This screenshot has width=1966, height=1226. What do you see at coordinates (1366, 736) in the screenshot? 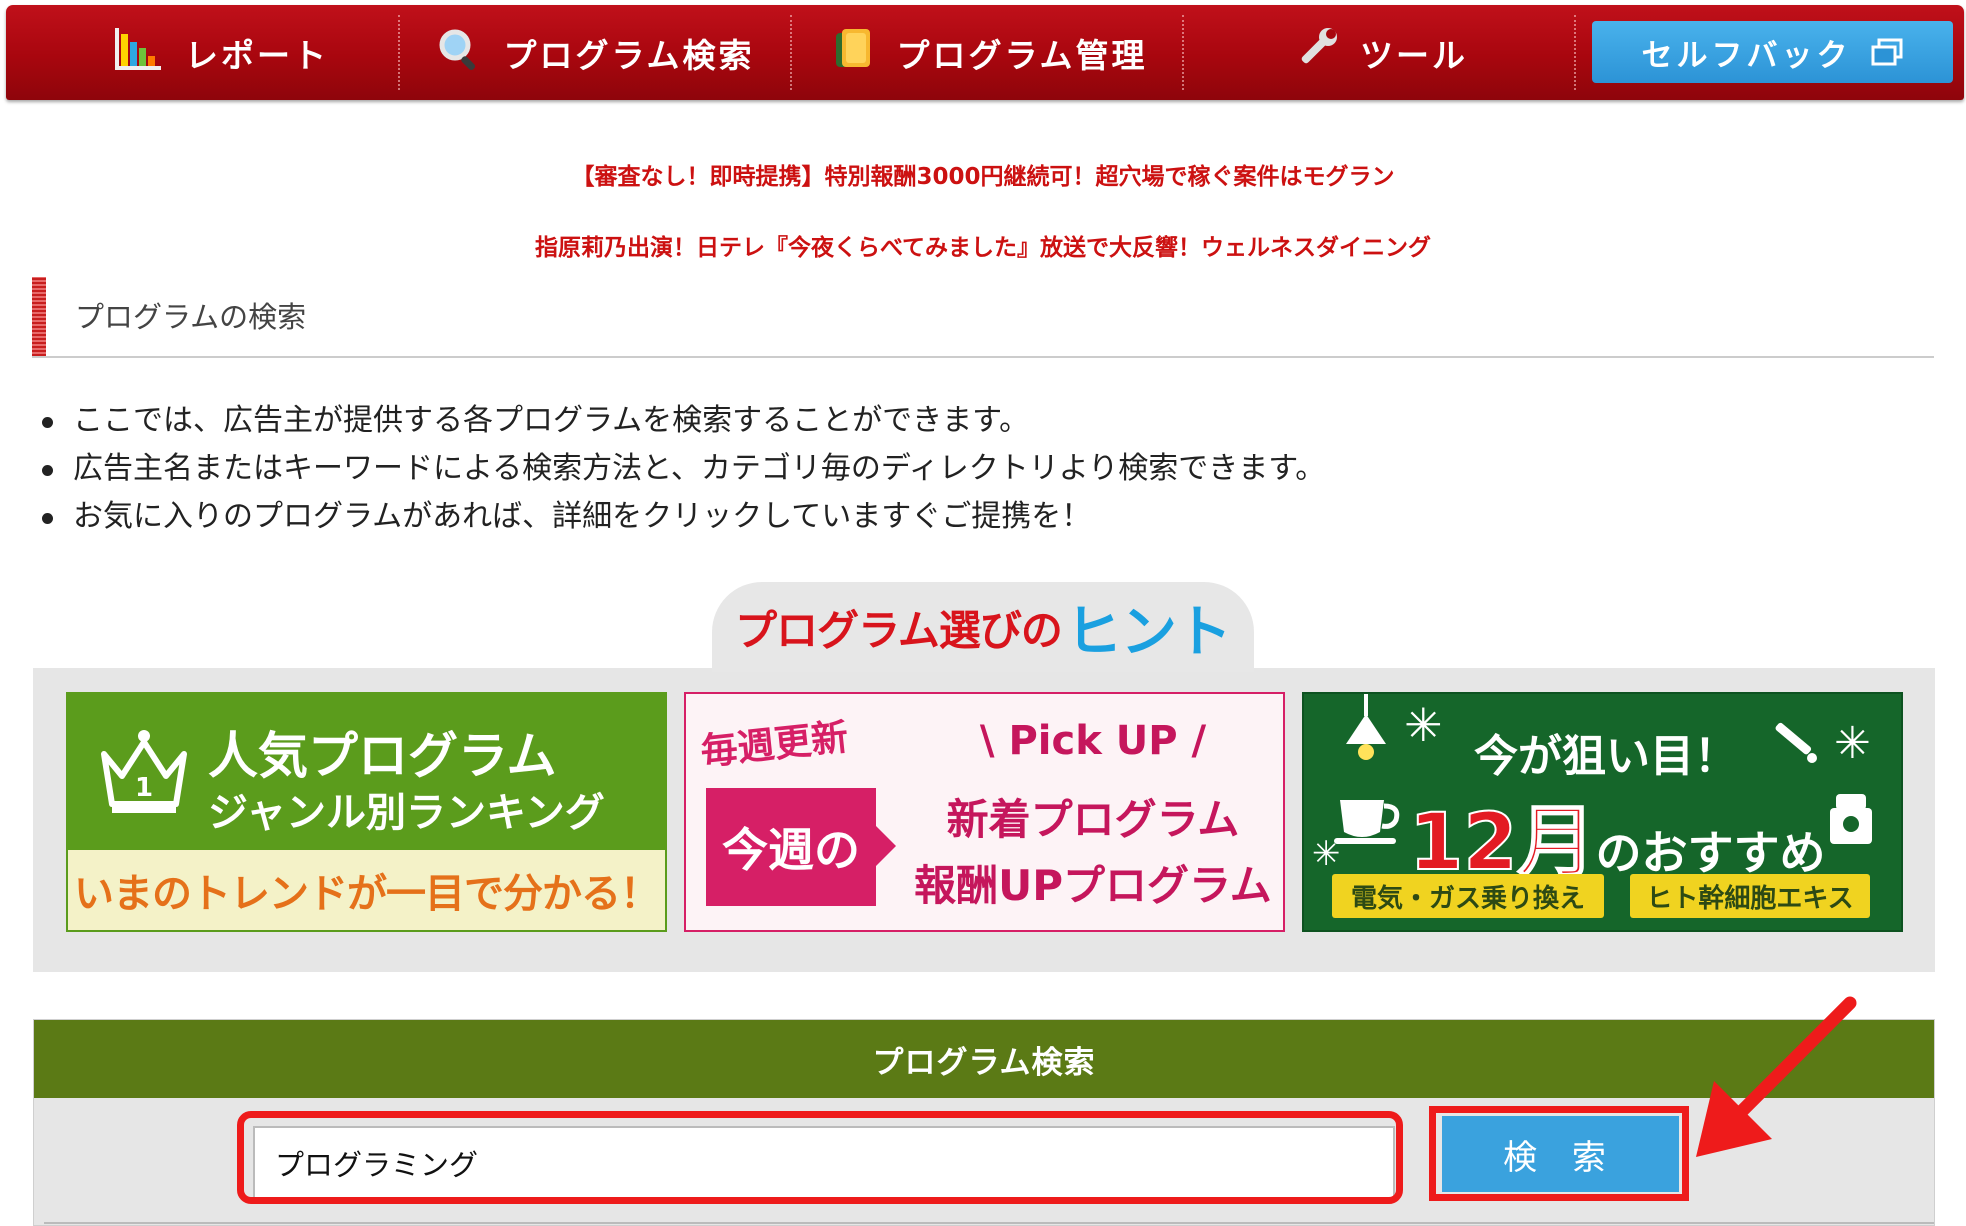
I see `lamp-icon` at bounding box center [1366, 736].